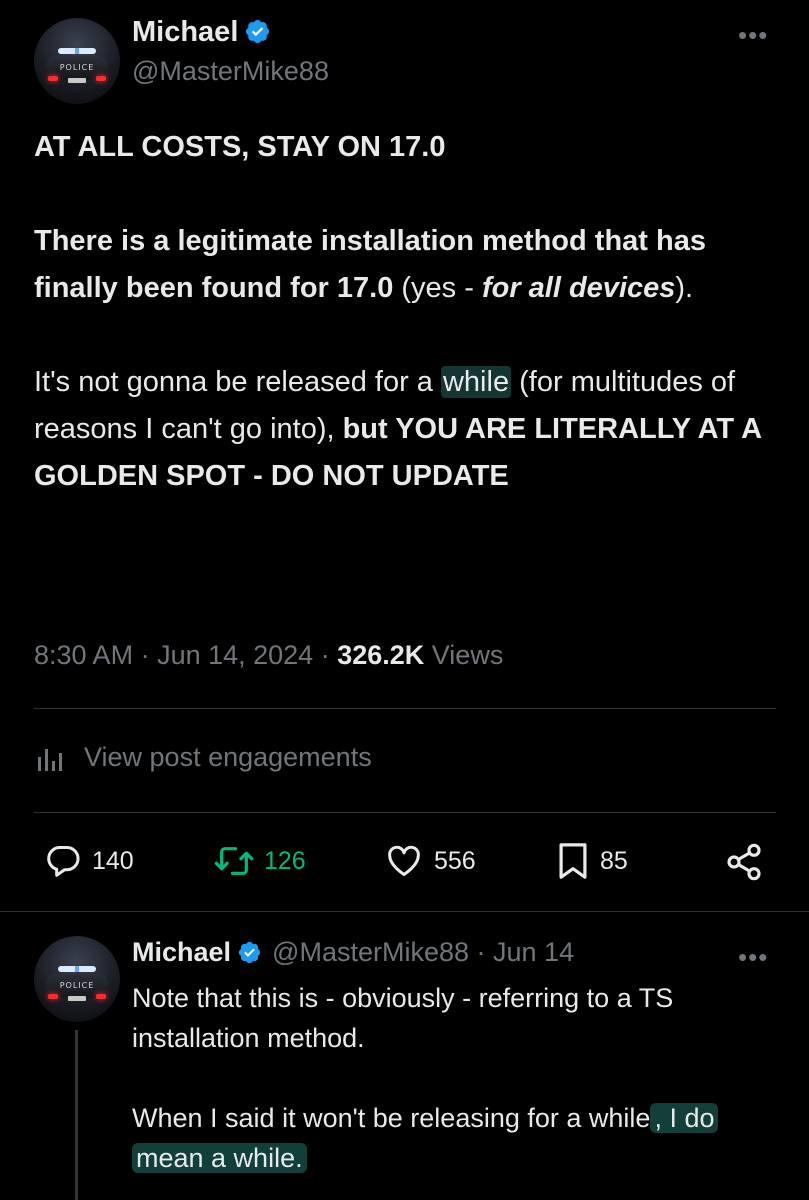 The width and height of the screenshot is (809, 1200). Describe the element at coordinates (381, 655) in the screenshot. I see `views-count: 326.2K` at that location.